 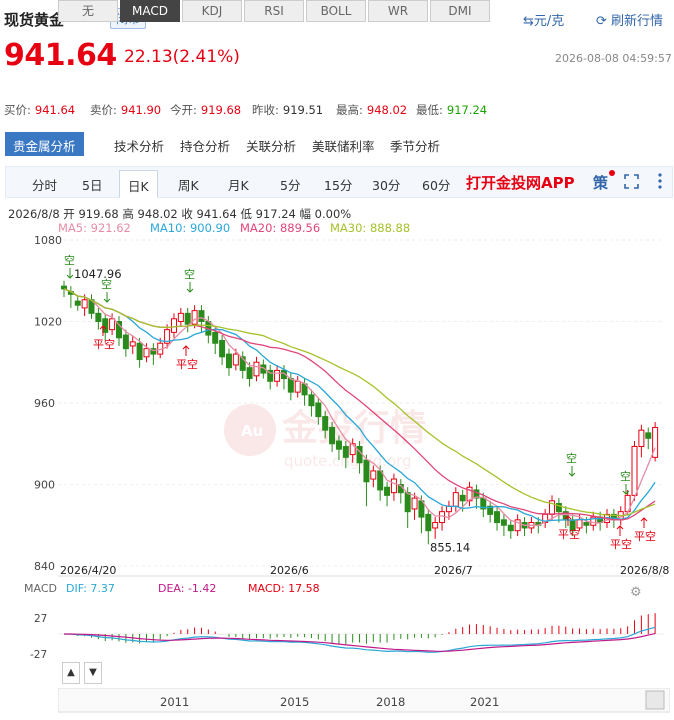 What do you see at coordinates (274, 11) in the screenshot?
I see `indicator-tab: RSI` at bounding box center [274, 11].